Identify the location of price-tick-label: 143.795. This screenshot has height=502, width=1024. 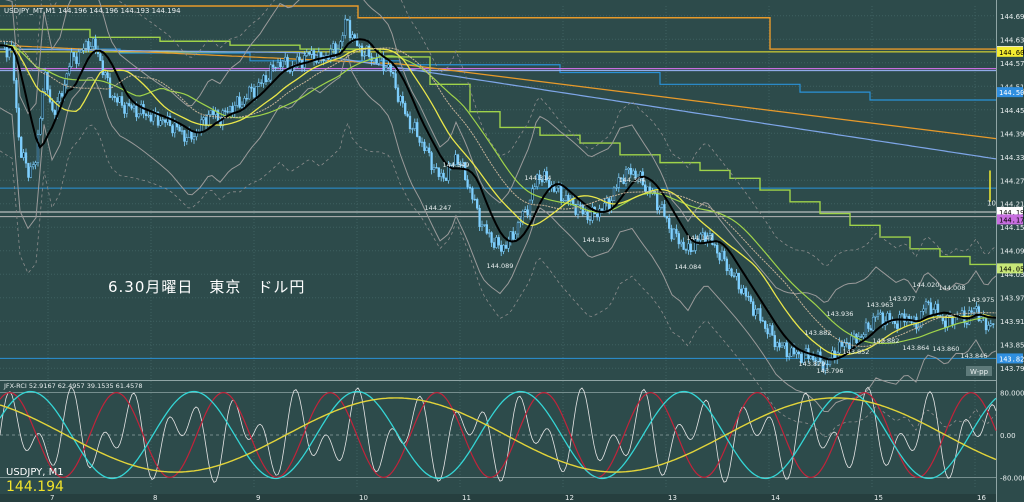
(1012, 369).